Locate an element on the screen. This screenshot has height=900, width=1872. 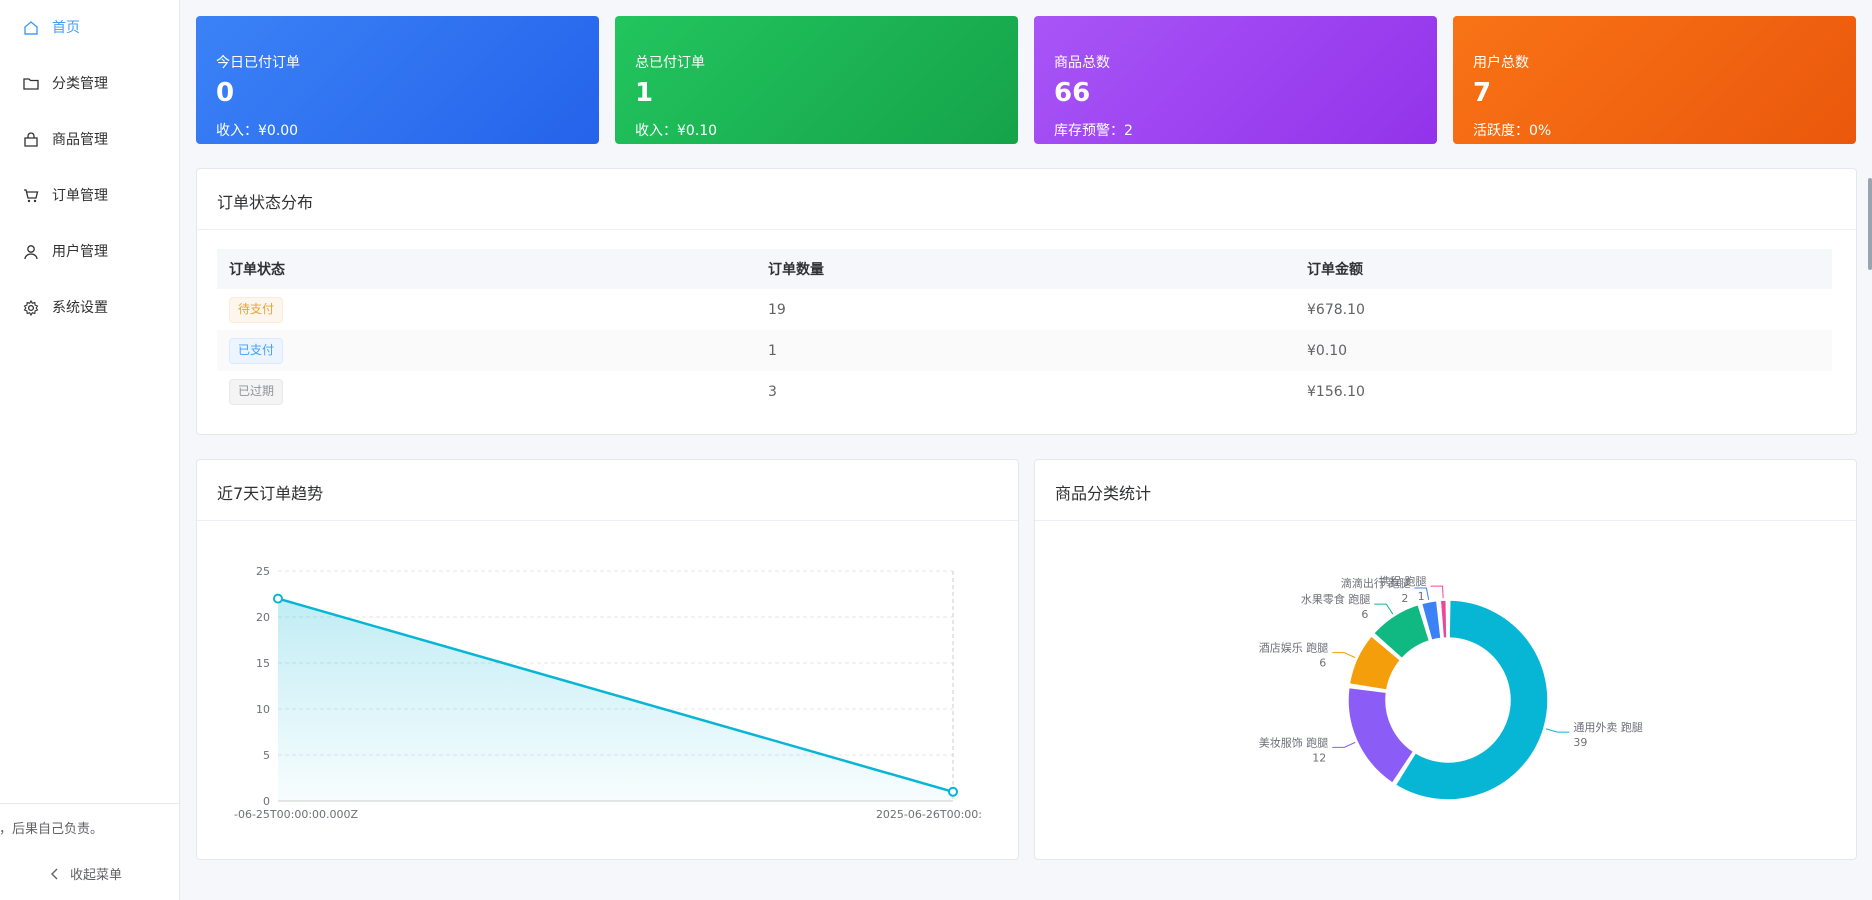
stat-card-total-orders: 总已付订单 1 收入：¥0.10 is located at coordinates (816, 80).